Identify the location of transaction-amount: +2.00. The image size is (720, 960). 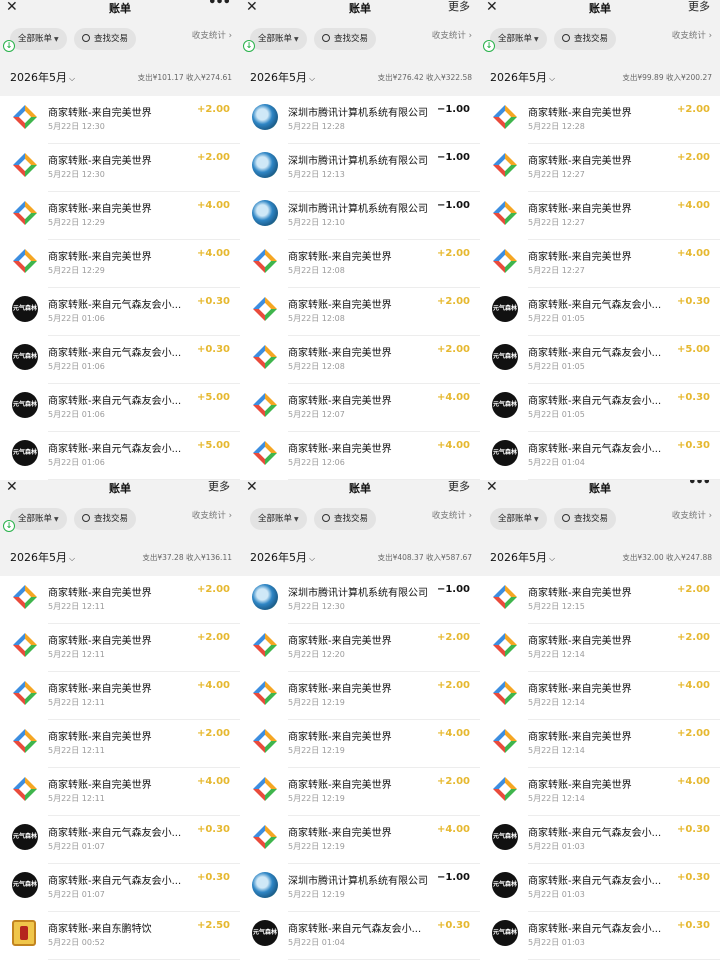
(693, 157).